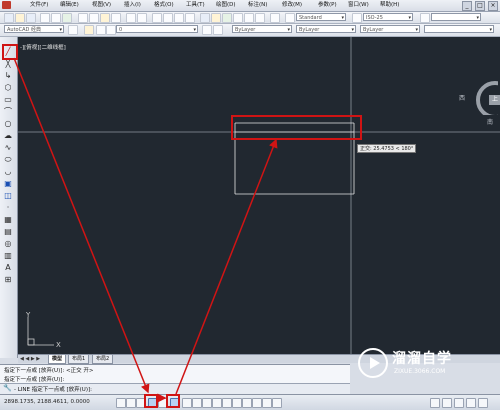 The width and height of the screenshot is (500, 410). Describe the element at coordinates (131, 403) in the screenshot. I see `snap-mode-icon` at that location.